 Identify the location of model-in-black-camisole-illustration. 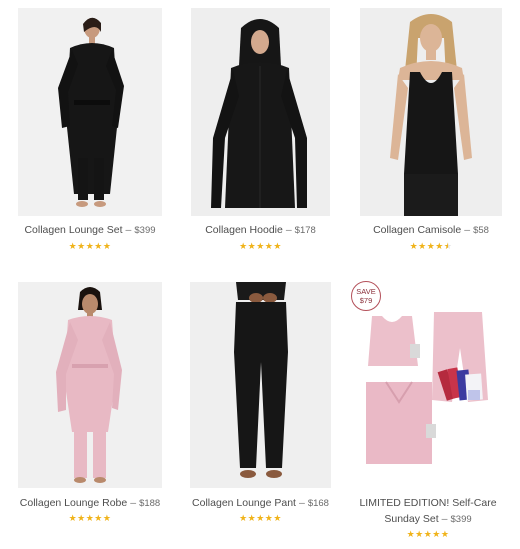
(431, 112).